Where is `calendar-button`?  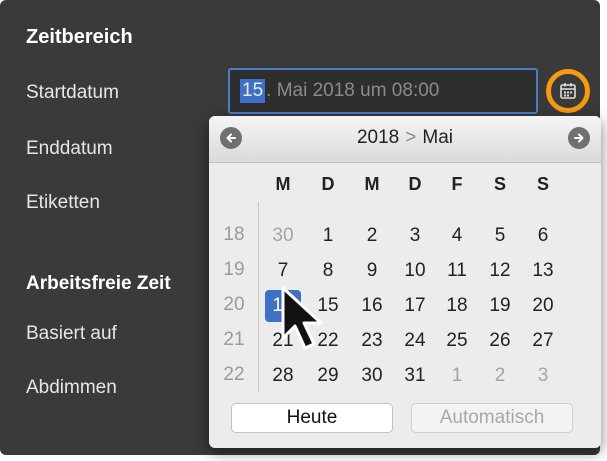
calendar-button is located at coordinates (568, 91).